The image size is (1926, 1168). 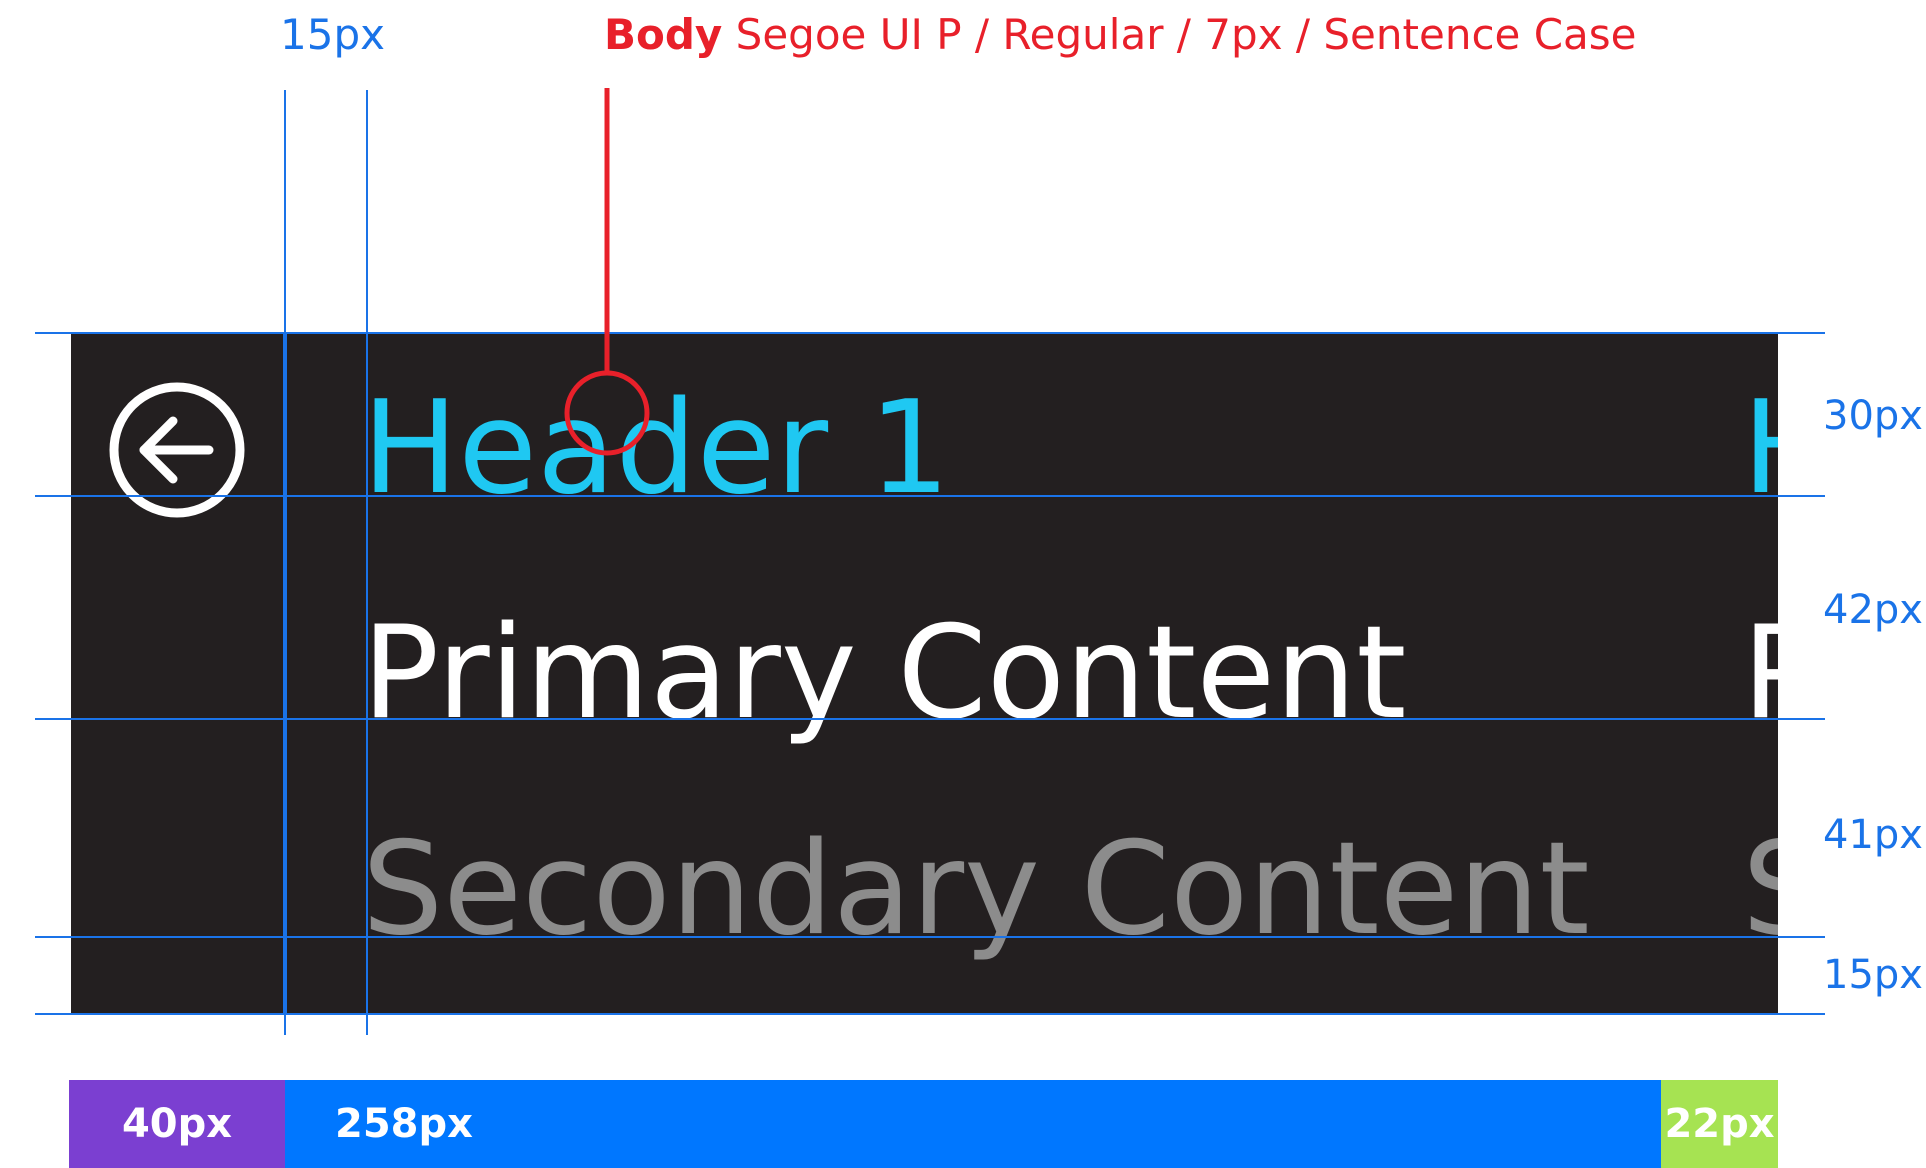 What do you see at coordinates (1760, 890) in the screenshot?
I see `edge-secondary-repeat: S` at bounding box center [1760, 890].